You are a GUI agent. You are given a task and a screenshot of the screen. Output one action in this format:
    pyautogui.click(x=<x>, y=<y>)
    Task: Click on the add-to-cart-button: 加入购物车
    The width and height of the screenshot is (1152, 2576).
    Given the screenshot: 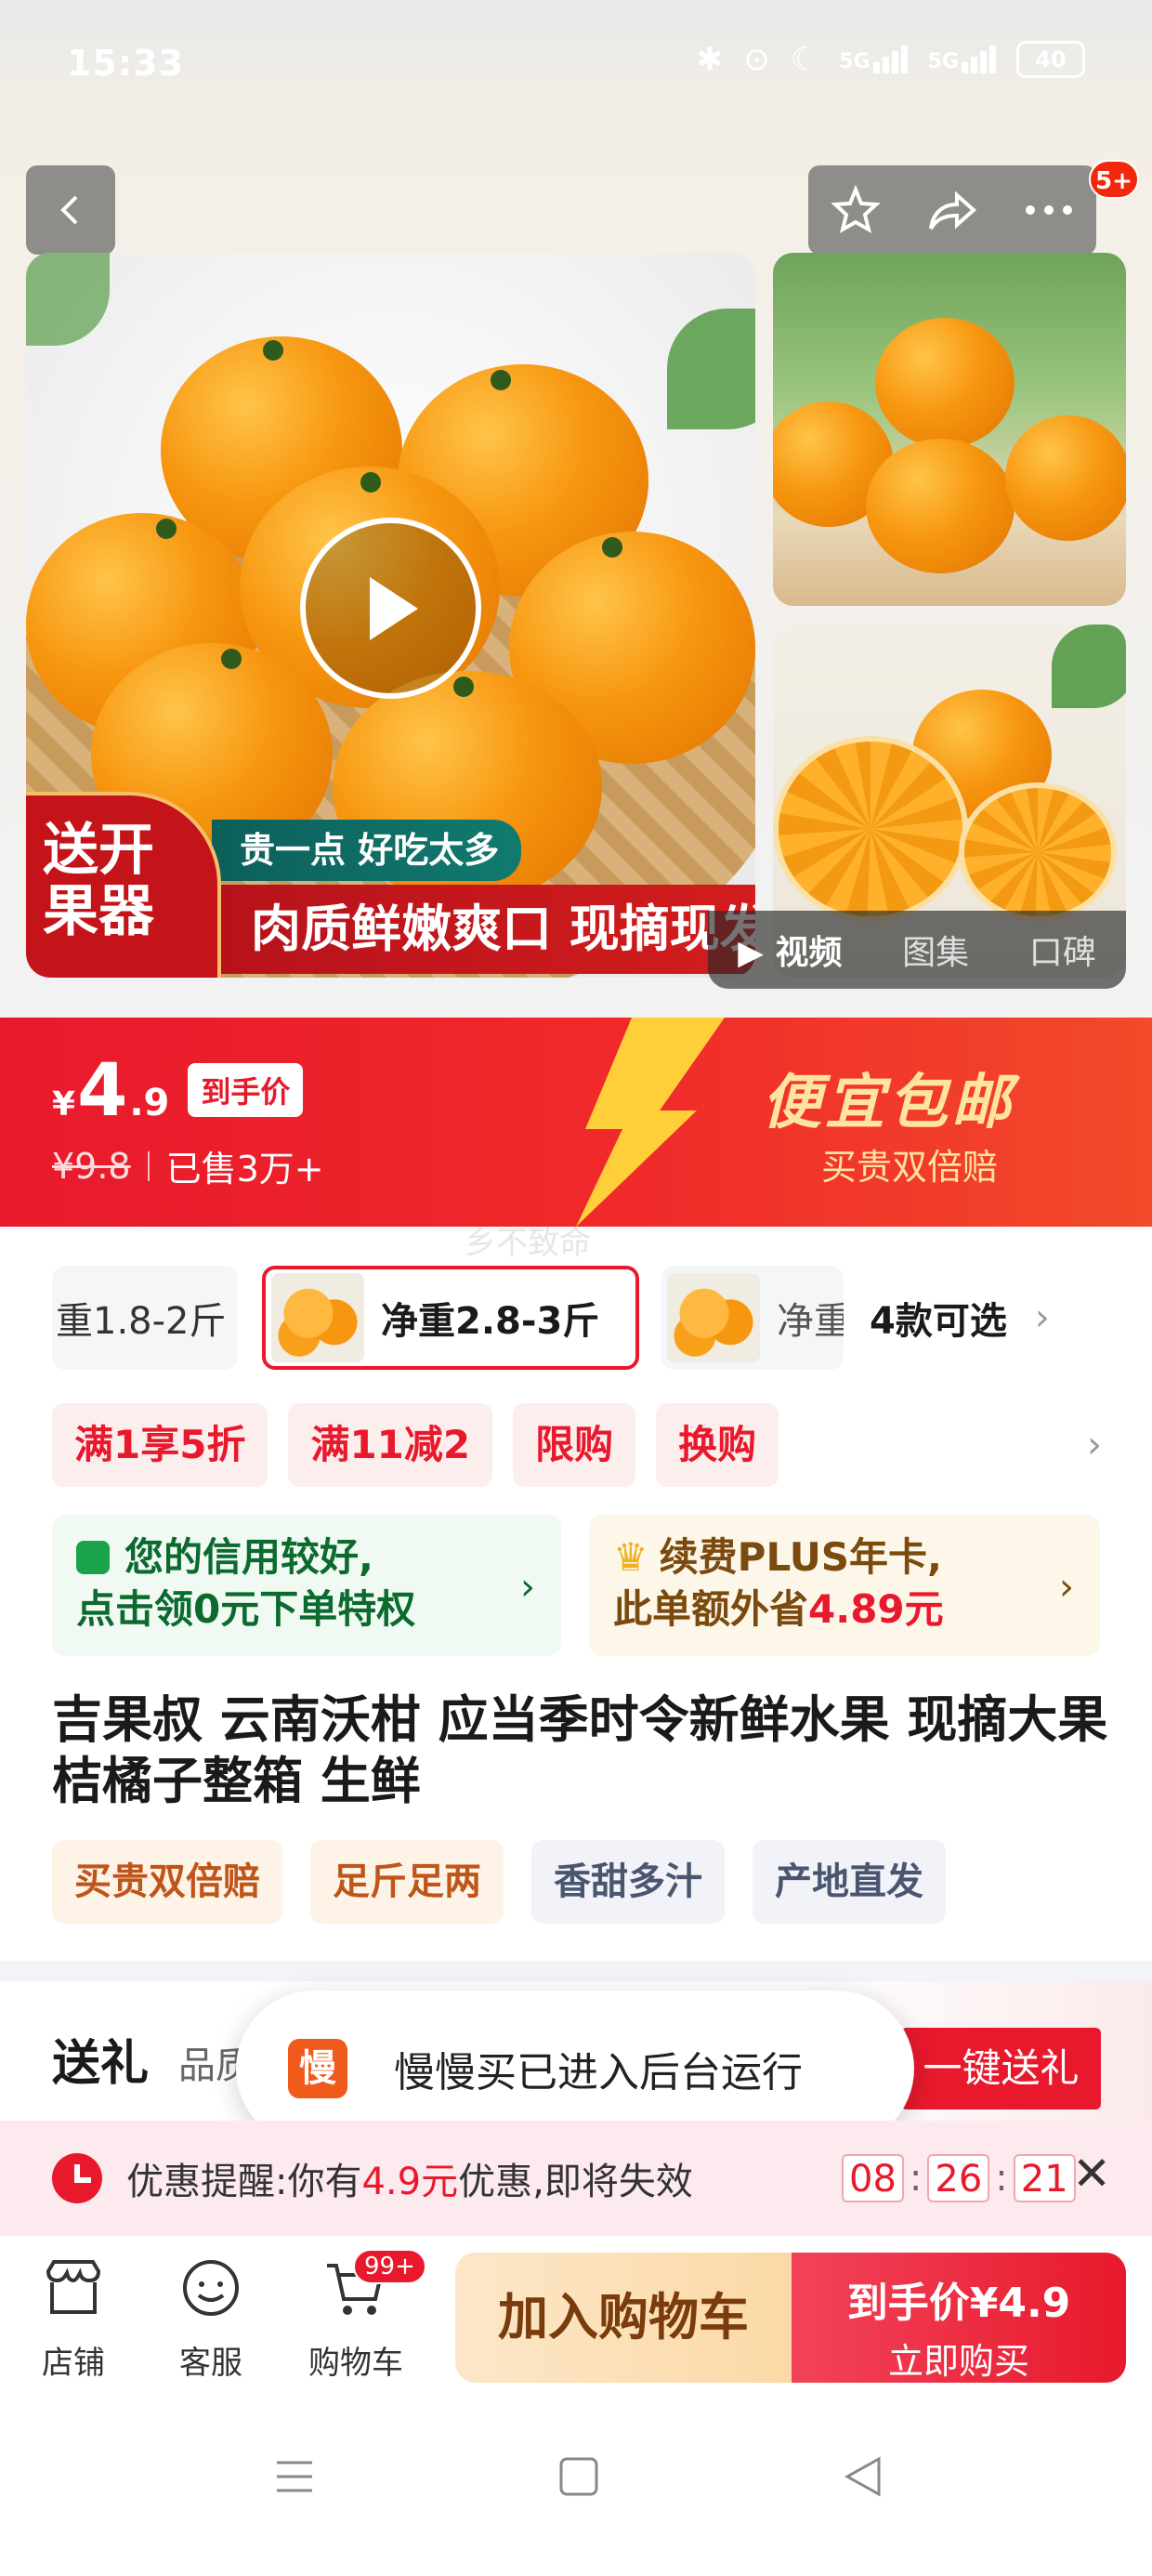 What is the action you would take?
    pyautogui.click(x=623, y=2318)
    